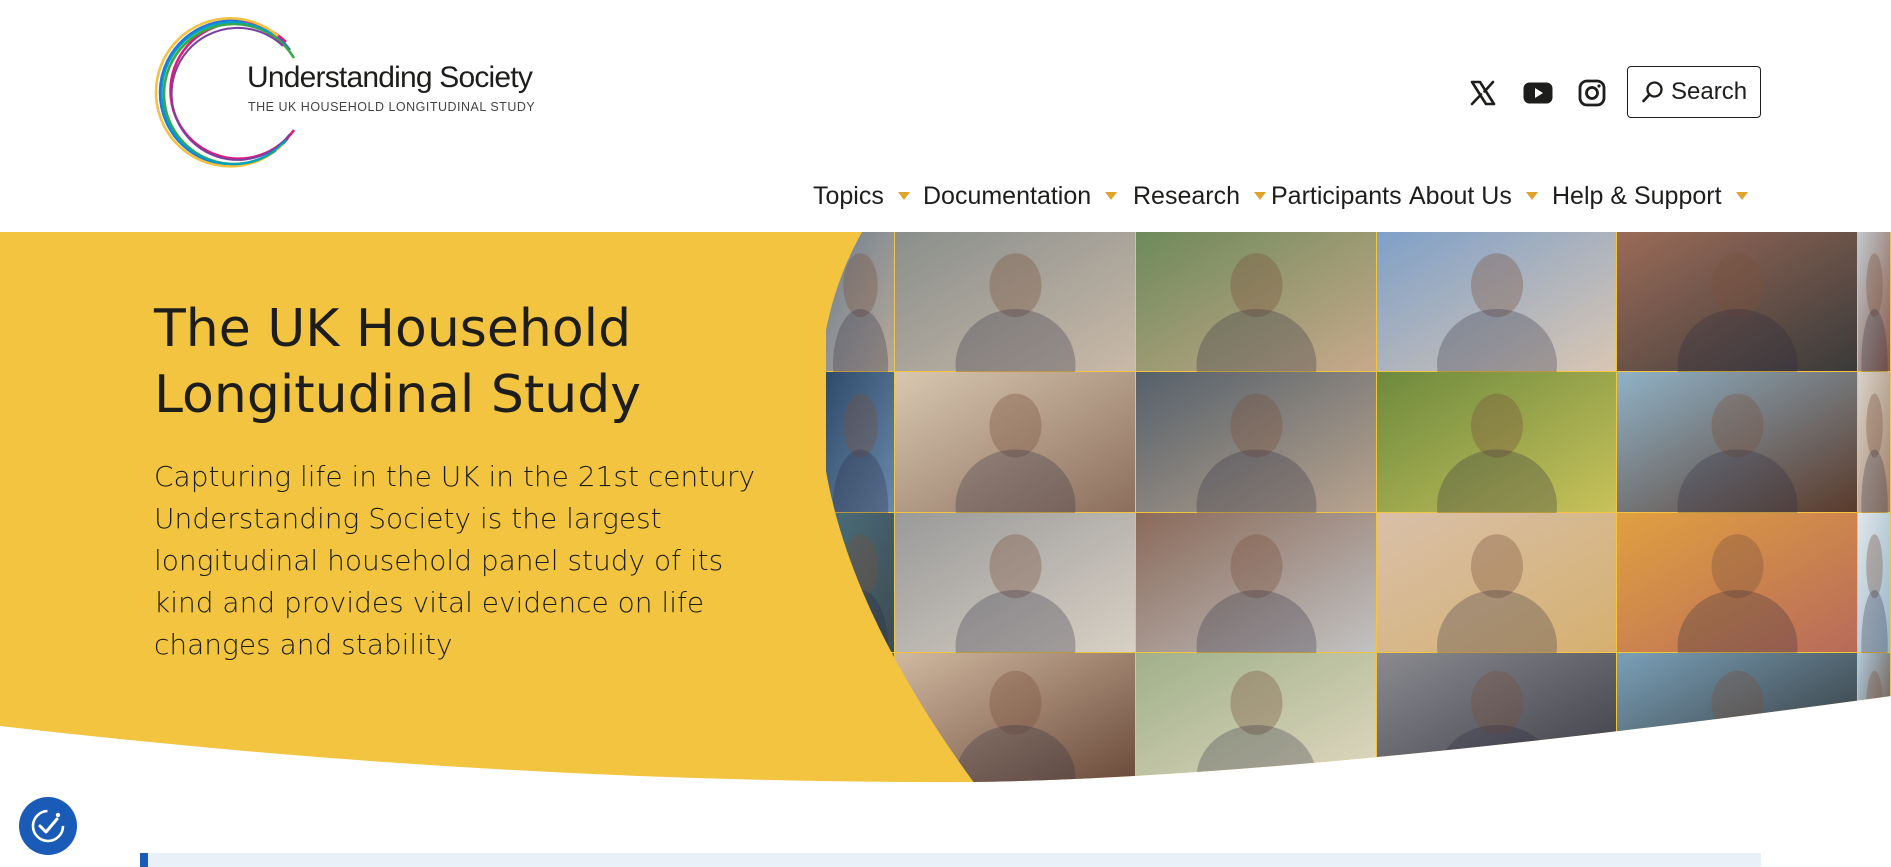 This screenshot has height=867, width=1891. Describe the element at coordinates (1460, 195) in the screenshot. I see `nav-item-label: About Us` at that location.